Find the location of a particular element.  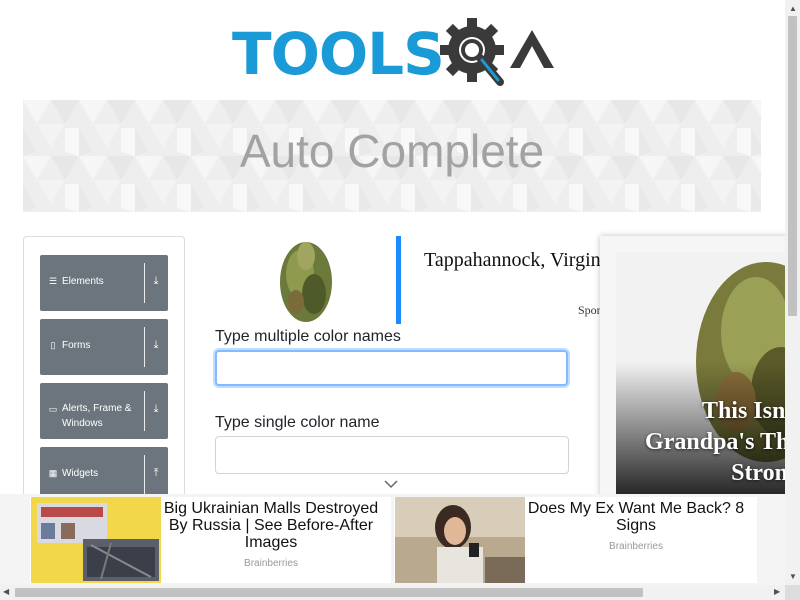

scroll-up-icon: ▲ is located at coordinates (793, 8).